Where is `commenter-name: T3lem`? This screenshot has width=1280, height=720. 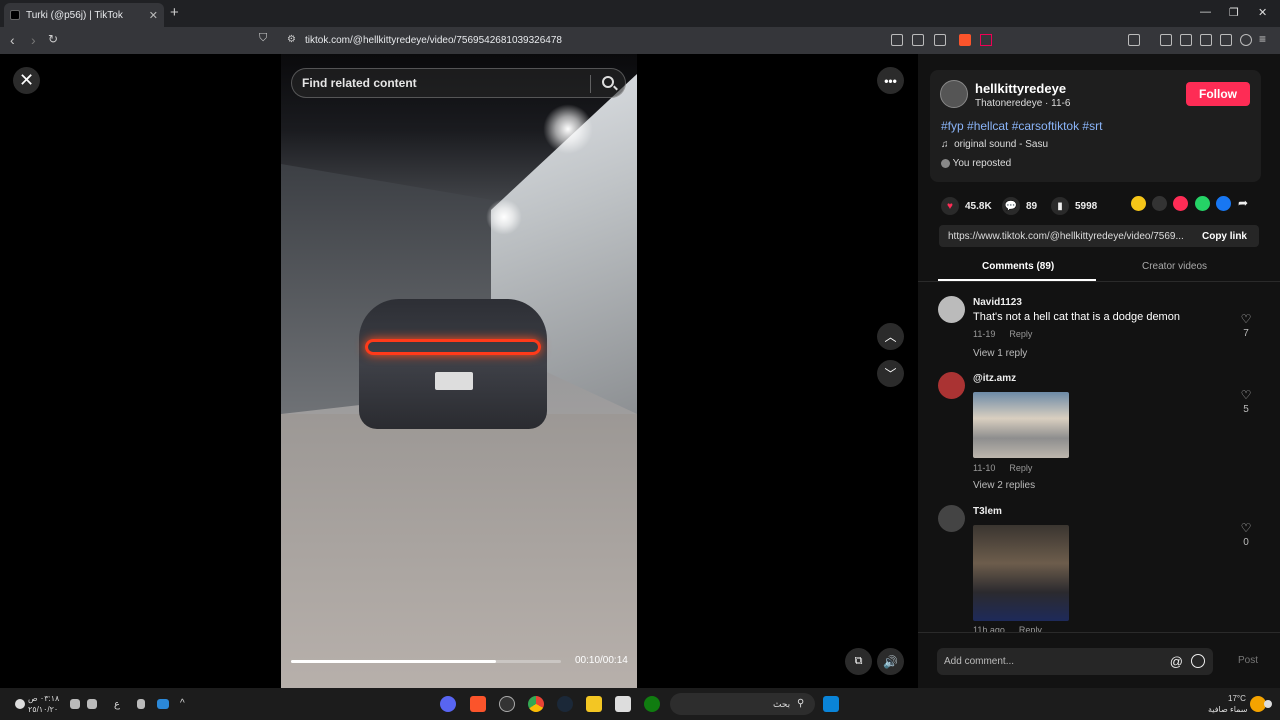 commenter-name: T3lem is located at coordinates (987, 511).